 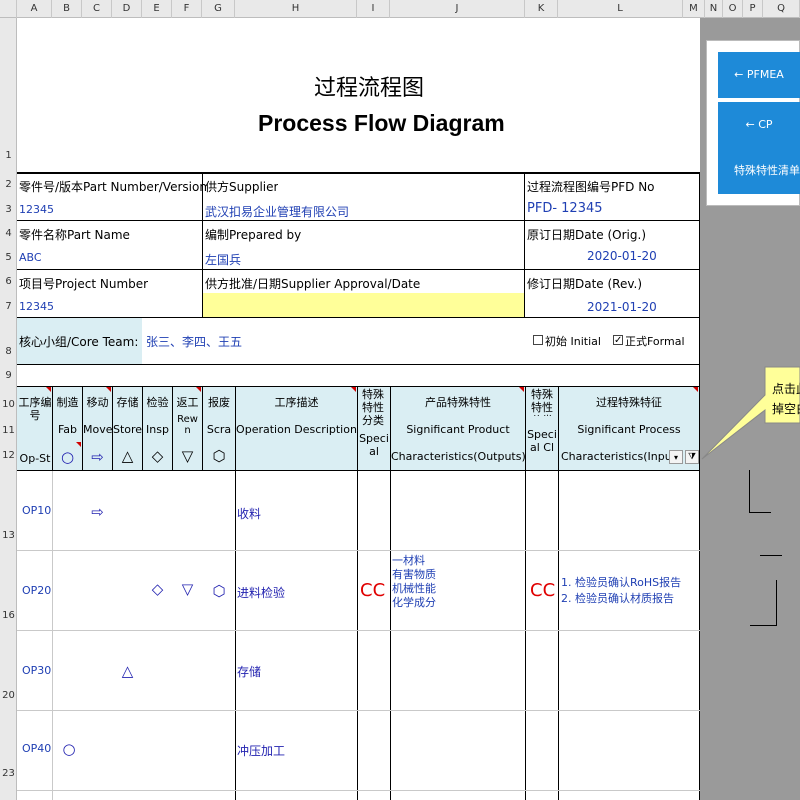 What do you see at coordinates (36, 510) in the screenshot?
I see `op-number: OP10` at bounding box center [36, 510].